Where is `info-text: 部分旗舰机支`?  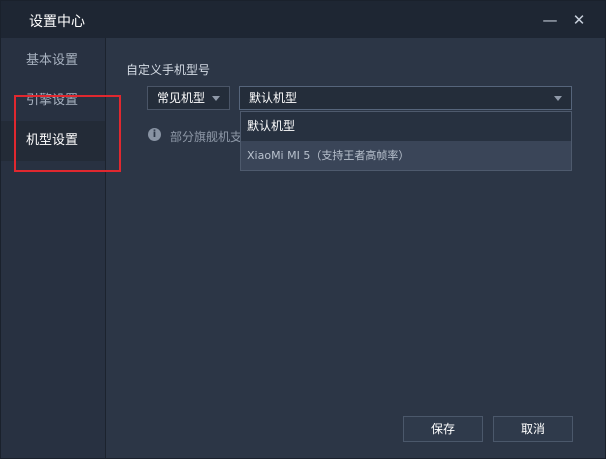
info-text: 部分旗舰机支 is located at coordinates (205, 137).